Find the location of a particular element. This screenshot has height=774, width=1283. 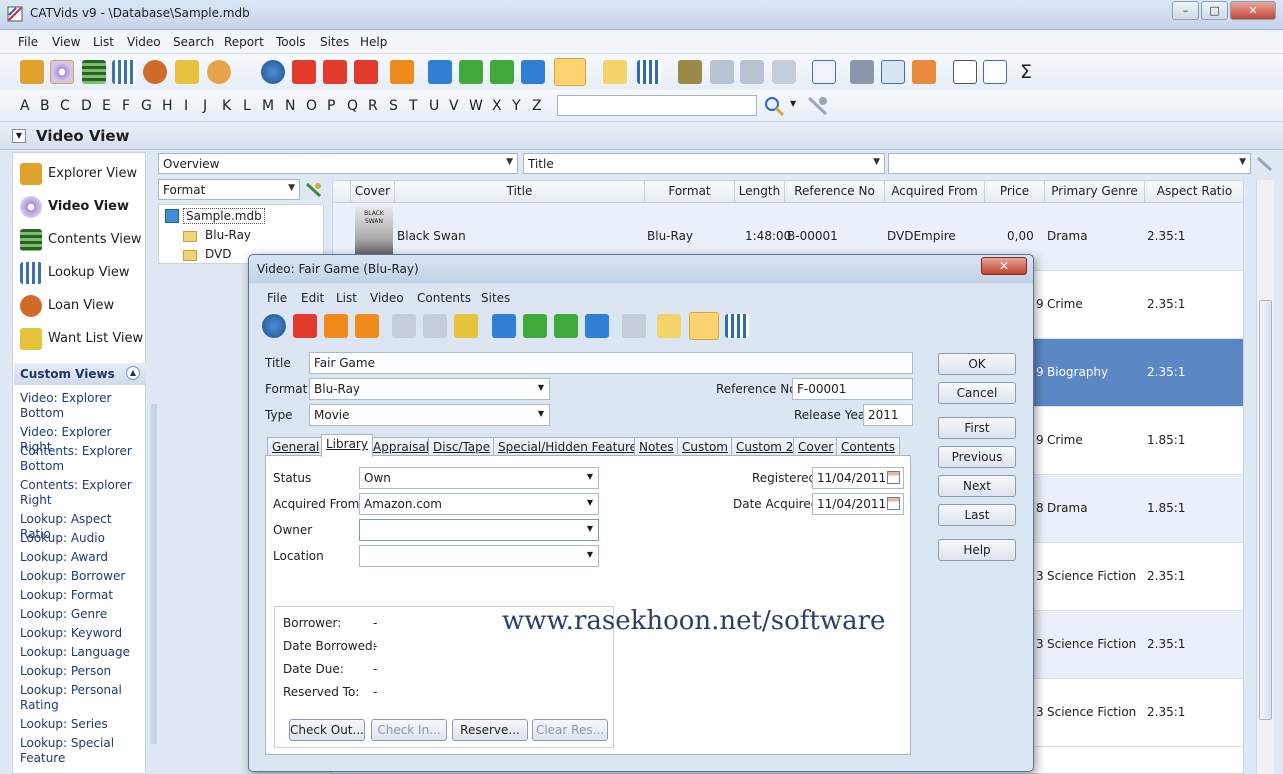

letter-u: U is located at coordinates (434, 106).